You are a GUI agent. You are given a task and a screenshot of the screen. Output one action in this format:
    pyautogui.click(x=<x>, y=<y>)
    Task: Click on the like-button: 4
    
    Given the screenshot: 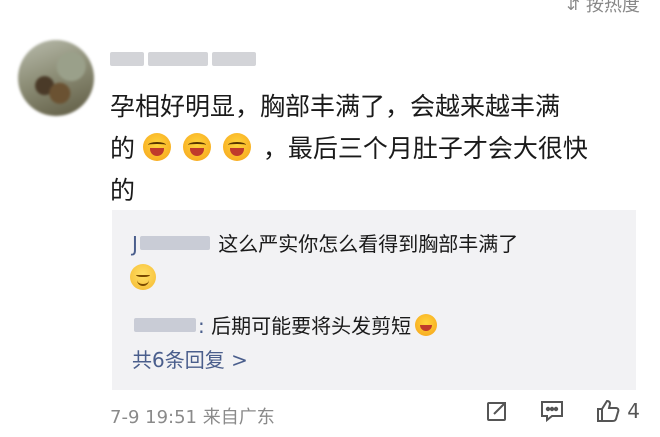 What is the action you would take?
    pyautogui.click(x=617, y=411)
    